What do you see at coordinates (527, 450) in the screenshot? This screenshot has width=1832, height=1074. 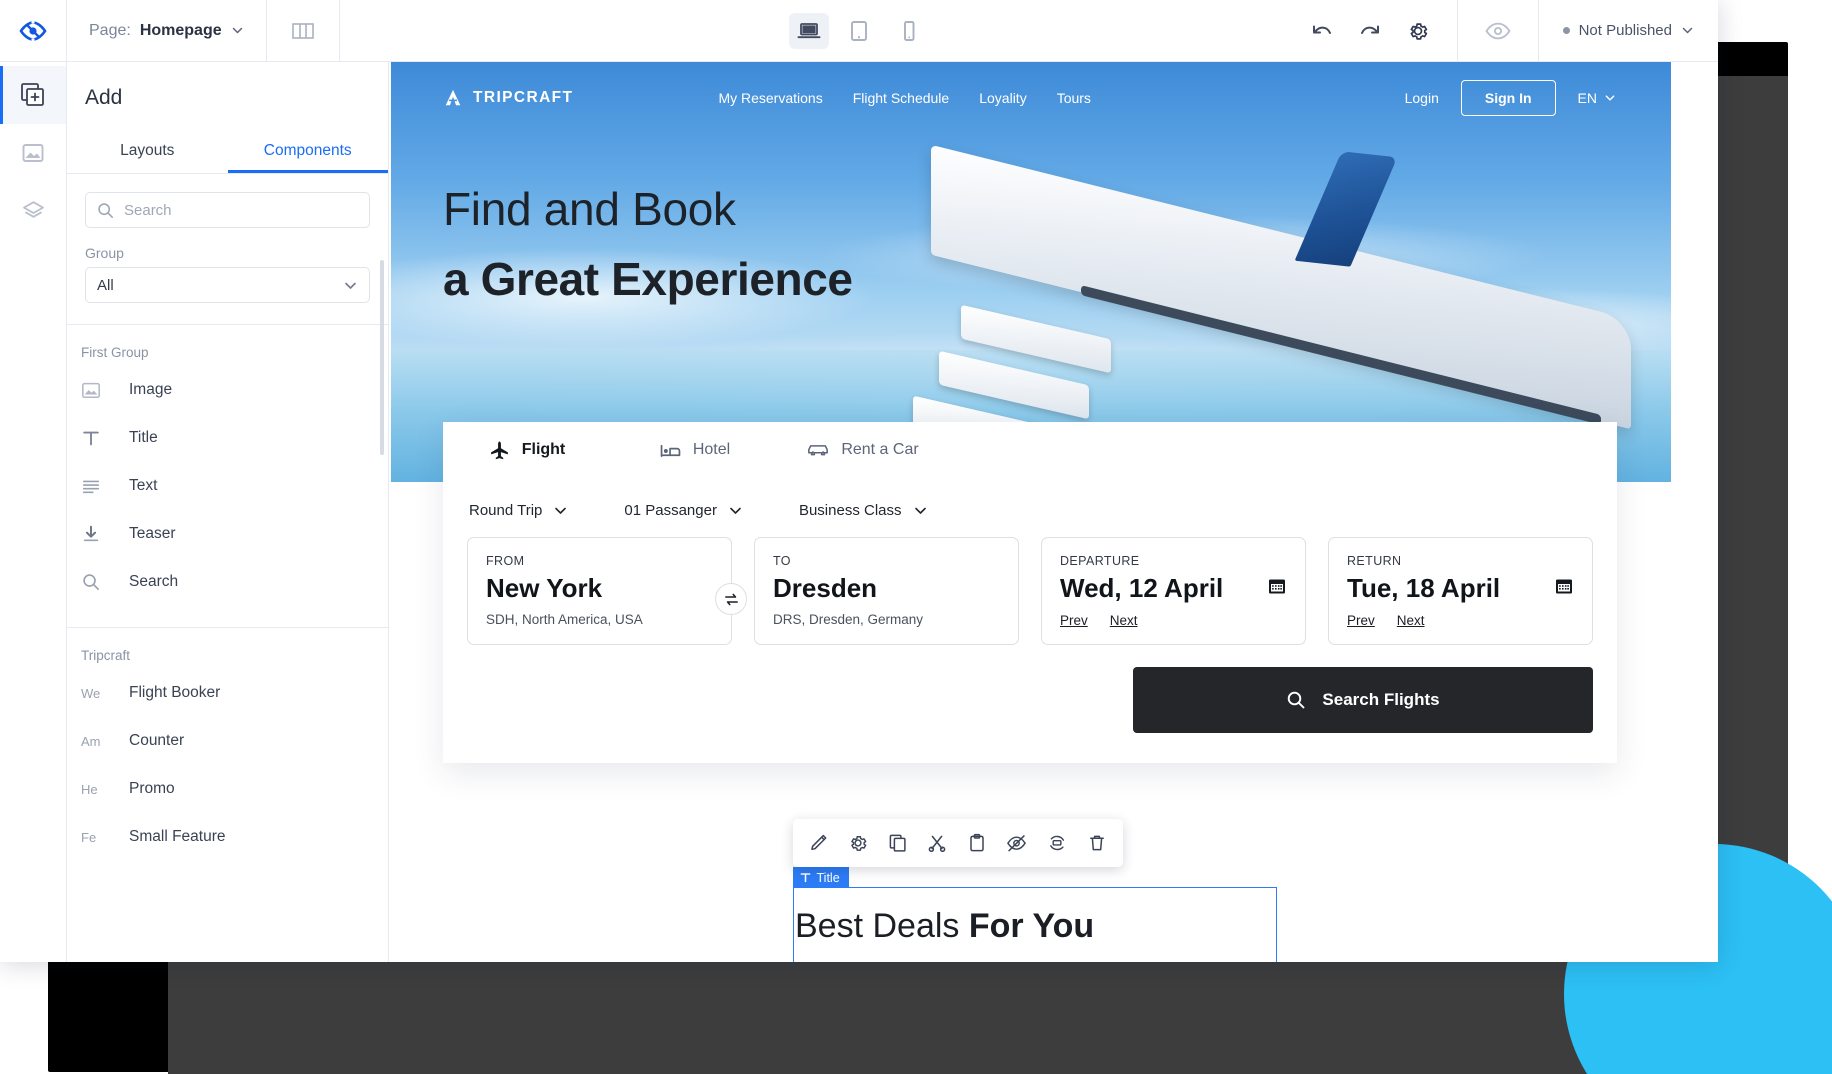 I see `booking-tab-flight: Flight` at bounding box center [527, 450].